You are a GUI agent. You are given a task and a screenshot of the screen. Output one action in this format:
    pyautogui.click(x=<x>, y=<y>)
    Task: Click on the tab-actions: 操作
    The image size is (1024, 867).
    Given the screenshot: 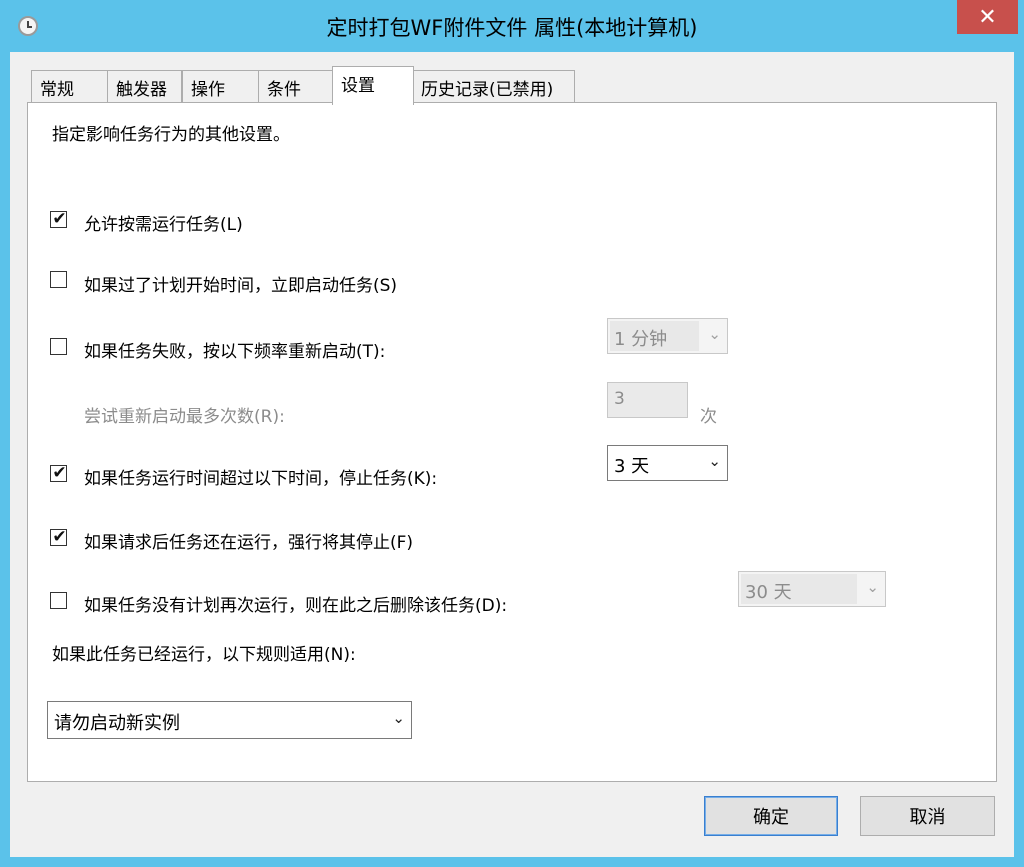 What is the action you would take?
    pyautogui.click(x=220, y=86)
    